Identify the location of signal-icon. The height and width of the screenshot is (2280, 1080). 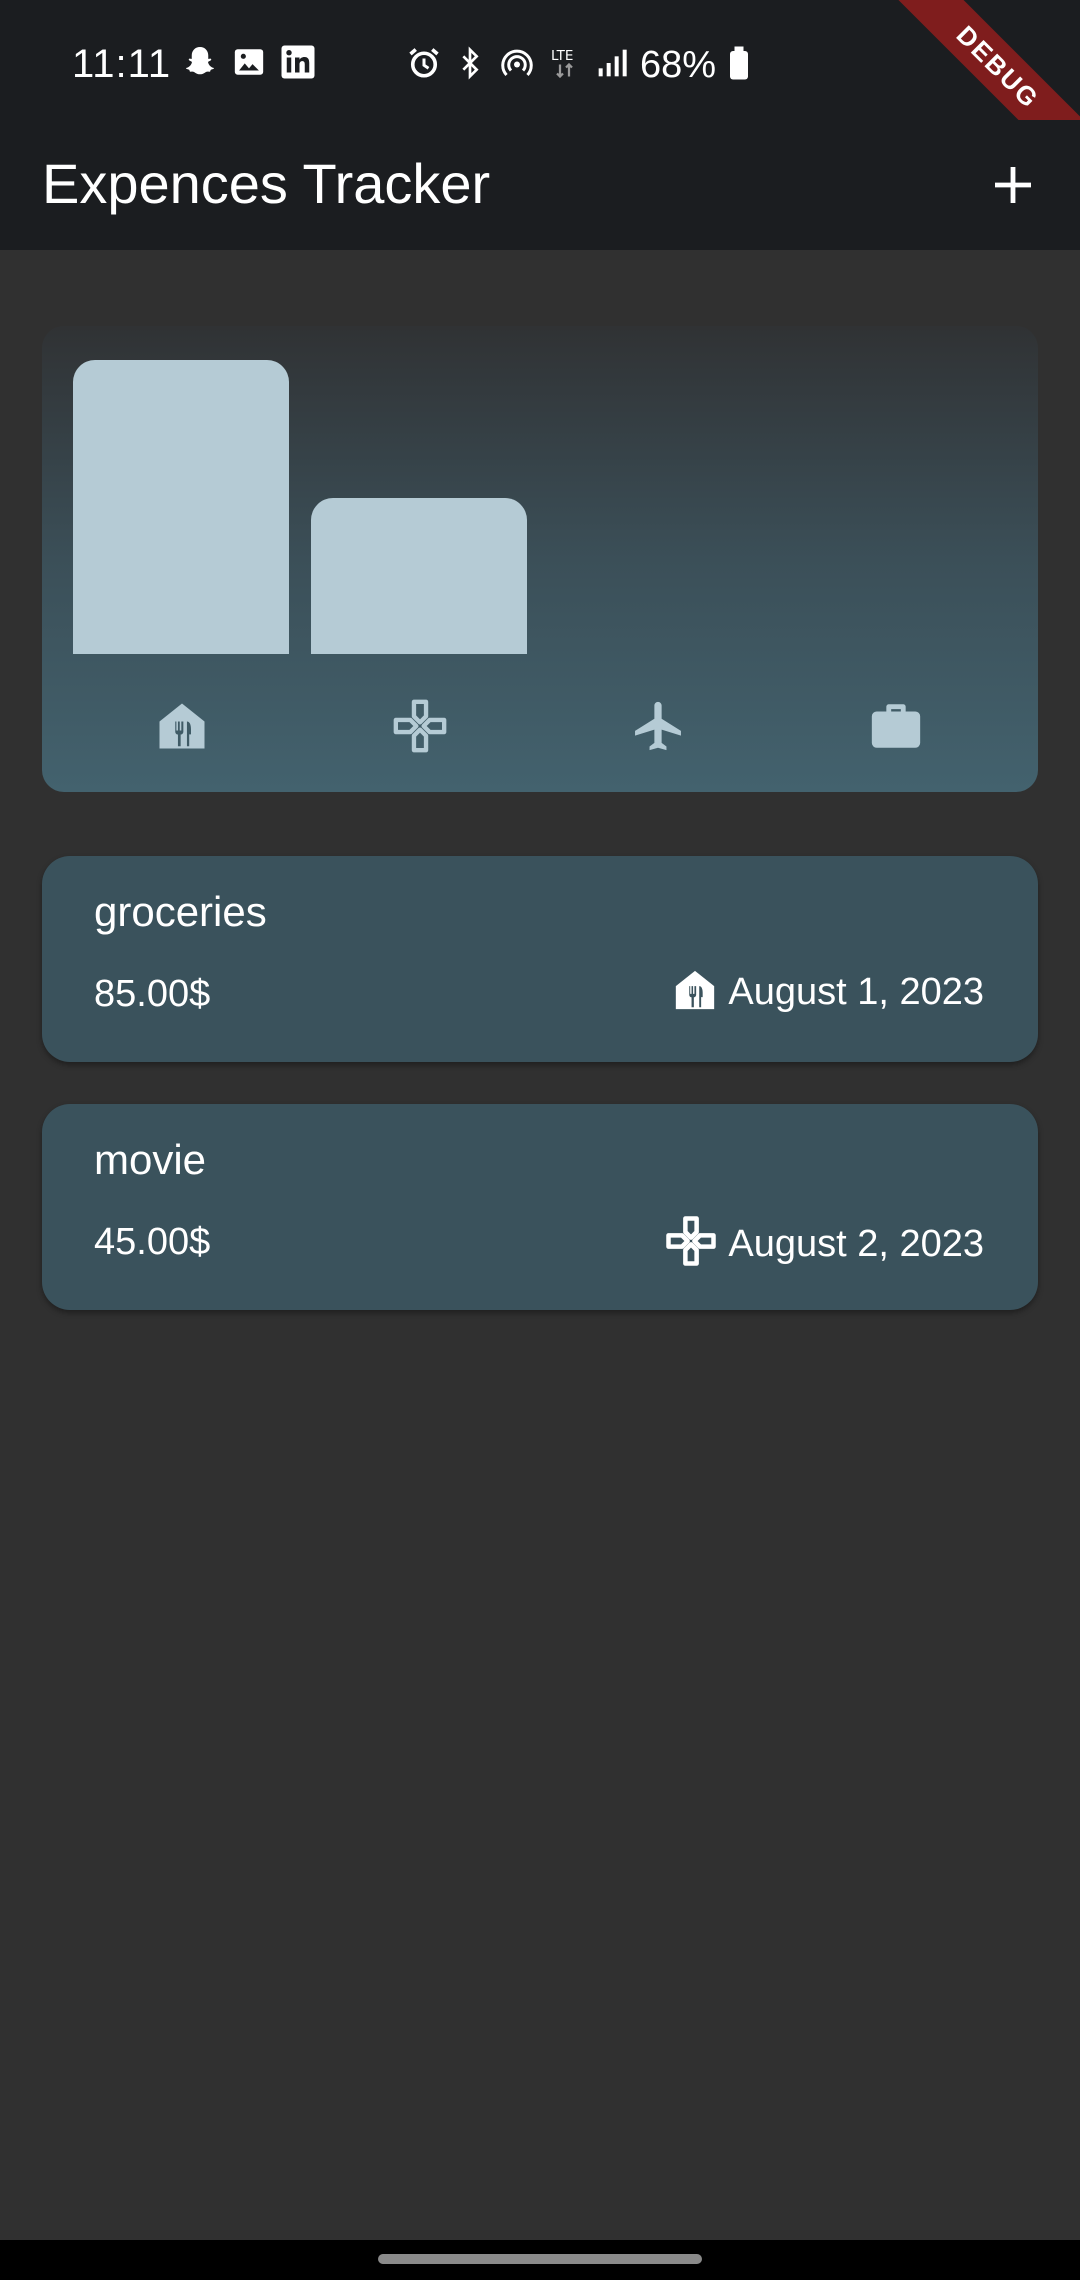
(612, 65).